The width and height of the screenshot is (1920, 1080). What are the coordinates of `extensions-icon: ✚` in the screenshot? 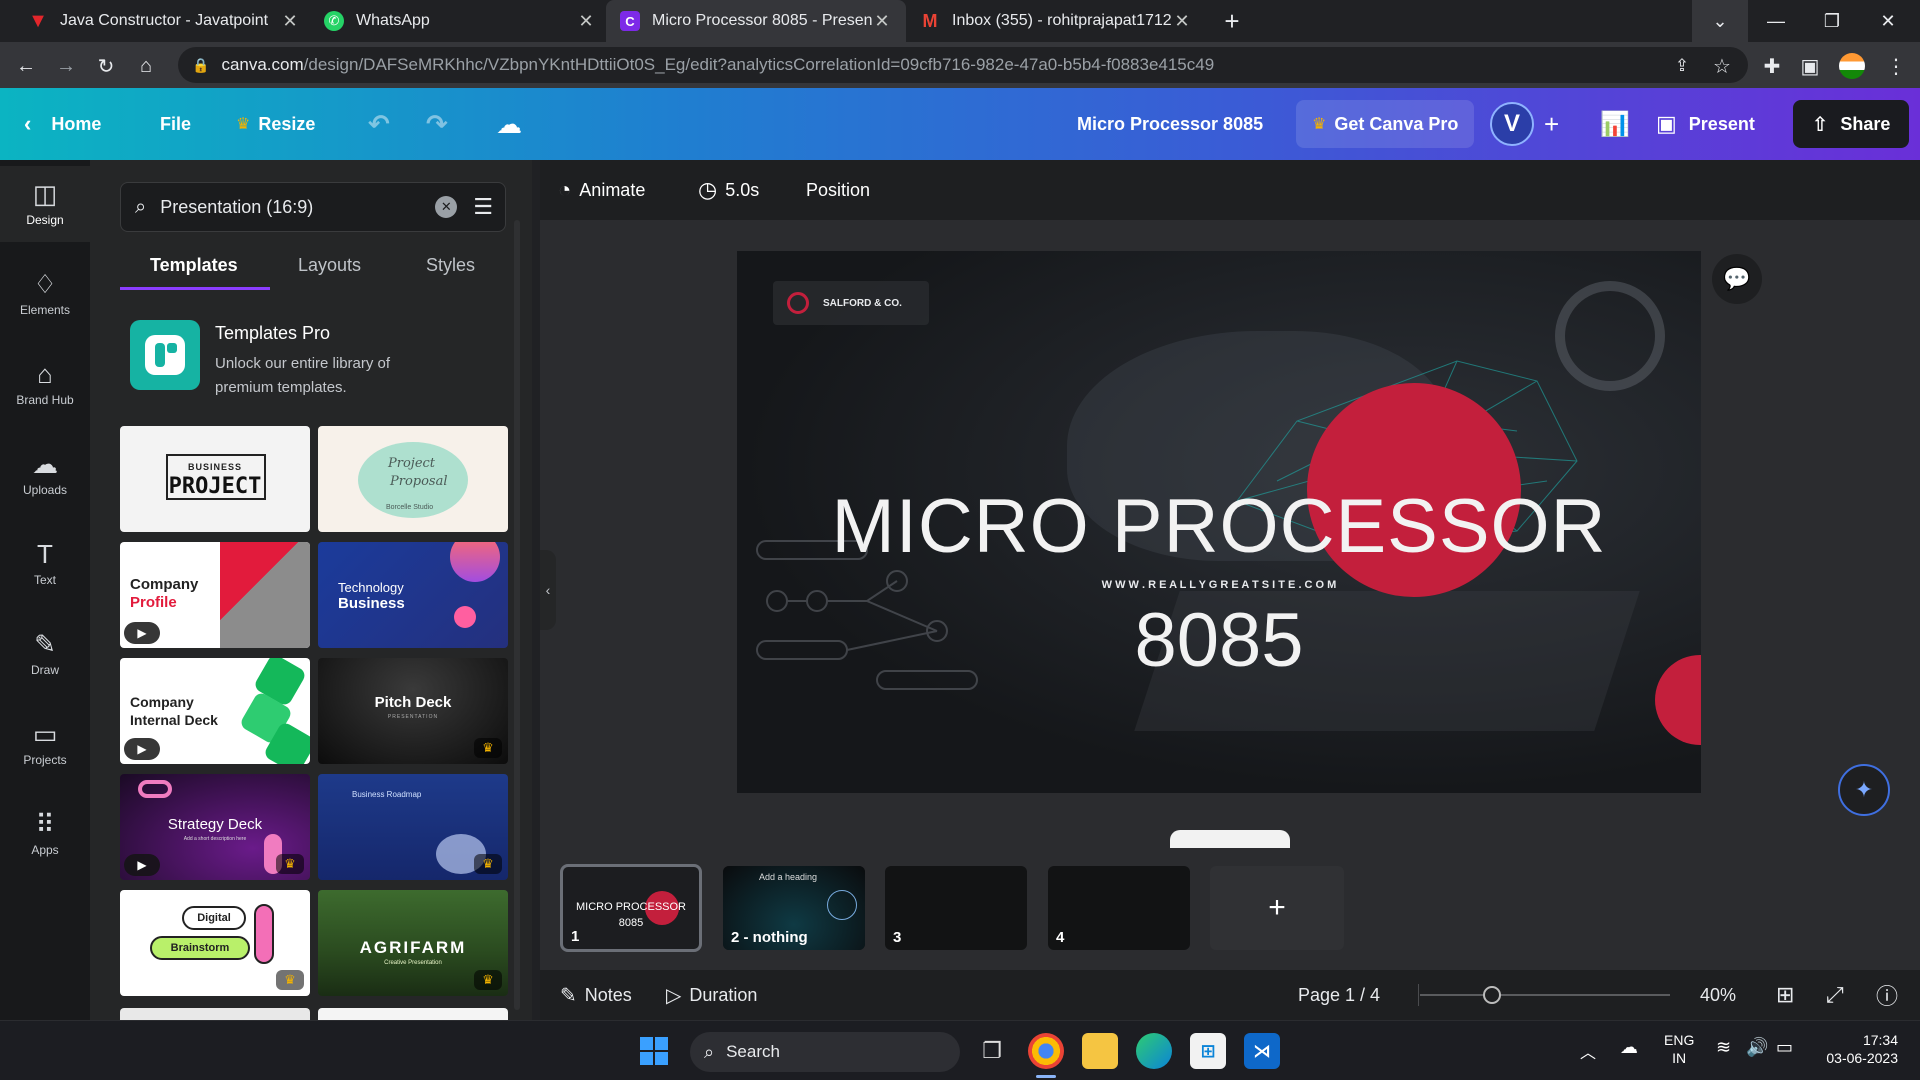 It's located at (1772, 66).